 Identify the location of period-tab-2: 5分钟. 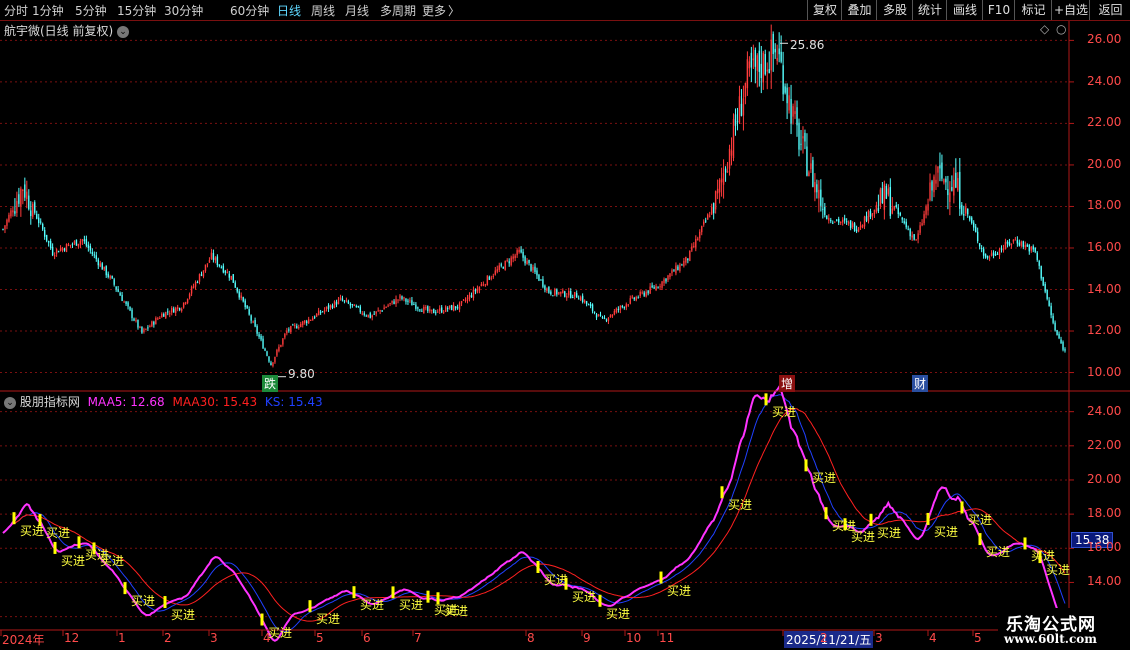
(91, 10).